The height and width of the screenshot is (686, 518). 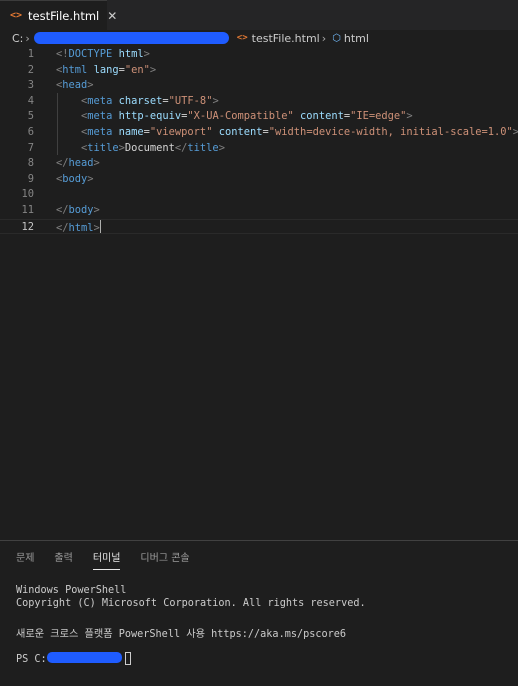 I want to click on line-number: 8, so click(x=30, y=163).